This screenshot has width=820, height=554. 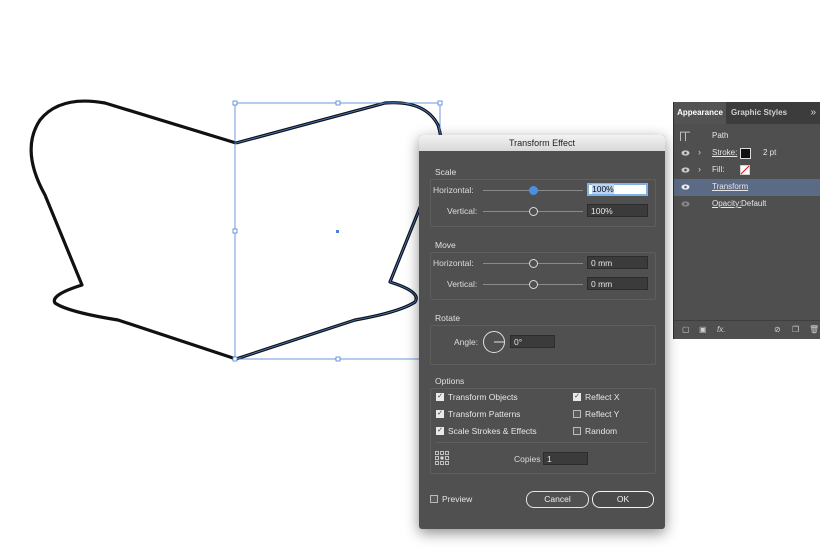 What do you see at coordinates (466, 342) in the screenshot?
I see `angle-label: Angle:` at bounding box center [466, 342].